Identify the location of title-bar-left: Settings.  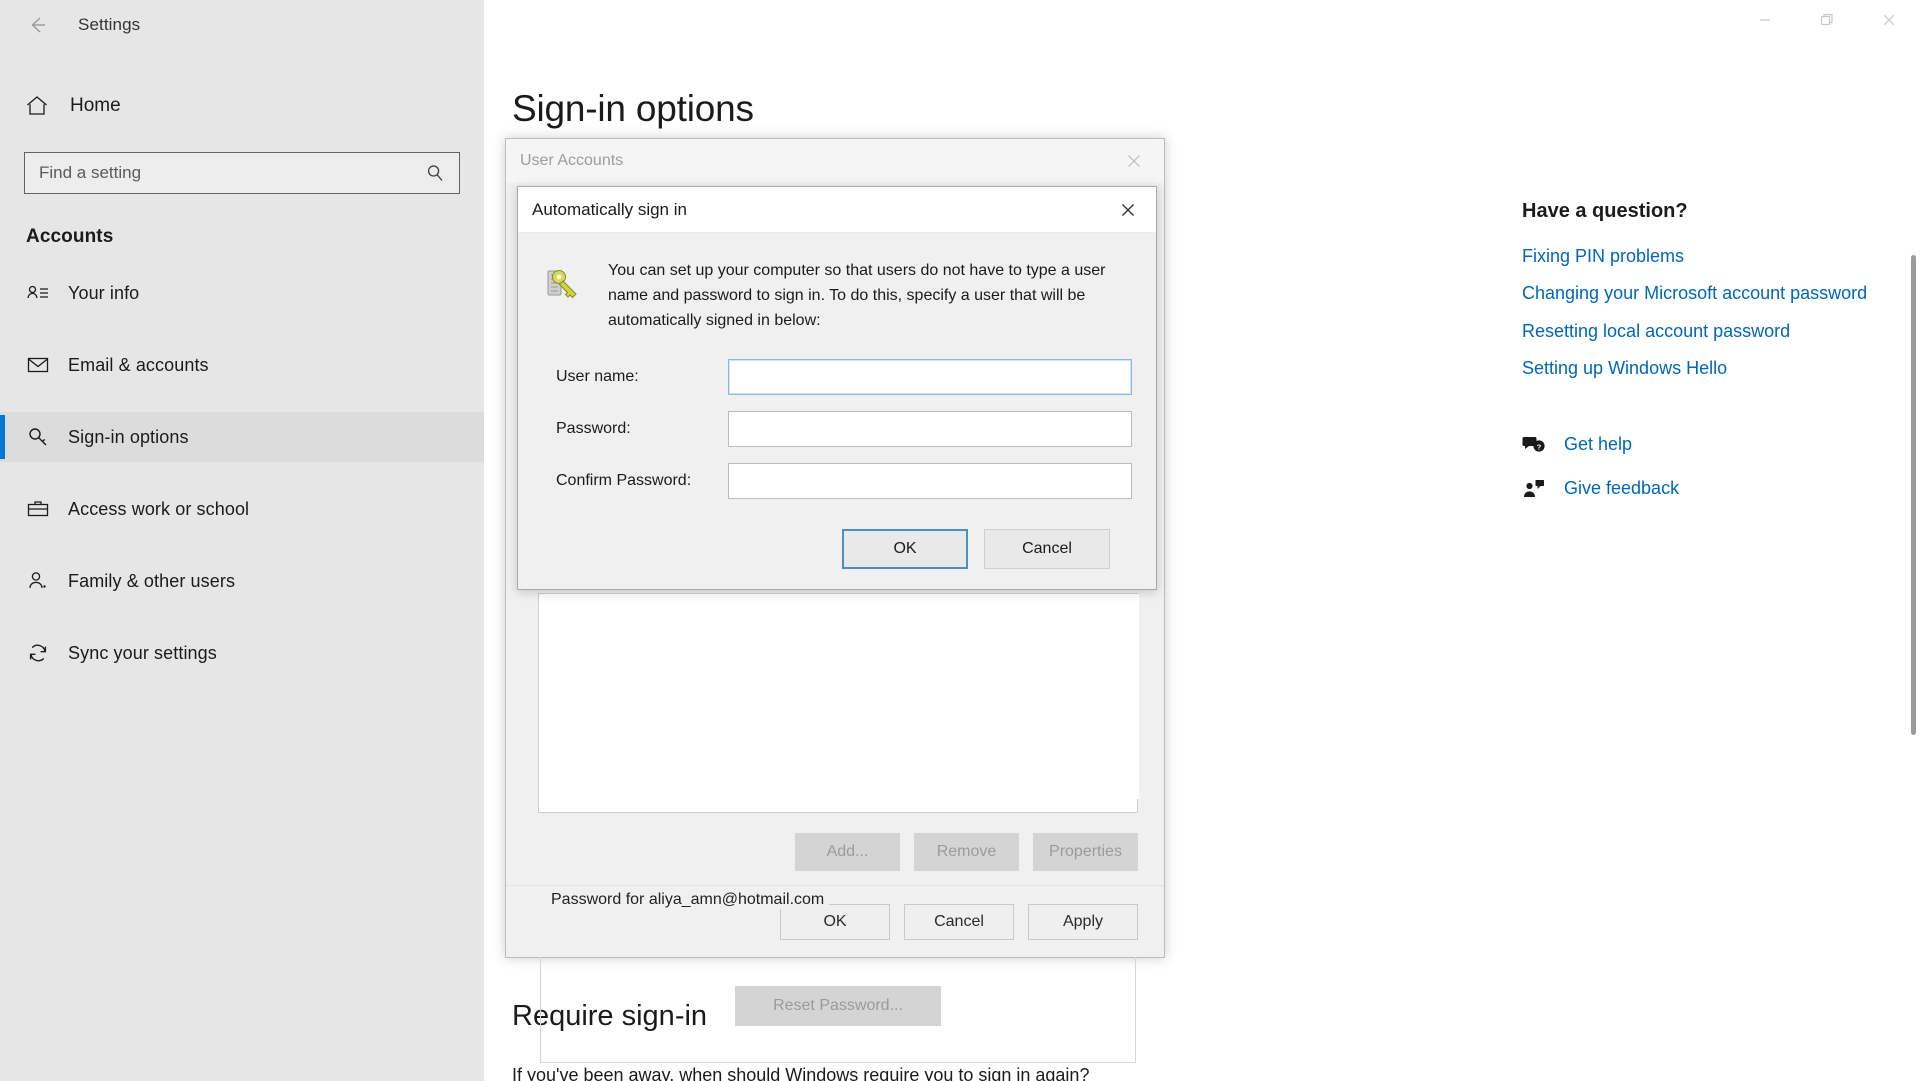
(242, 25).